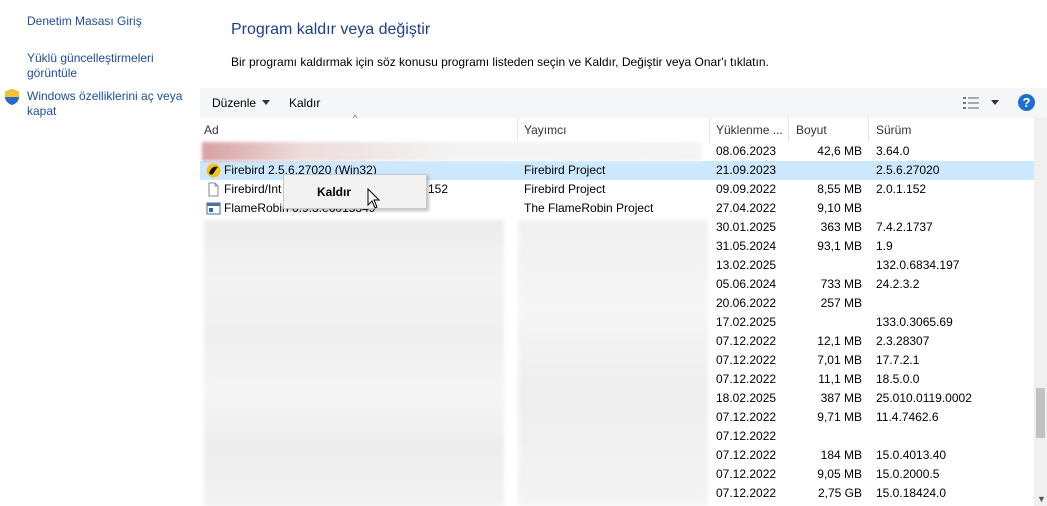  What do you see at coordinates (746, 322) in the screenshot?
I see `program-installed-on: 17.02.2025` at bounding box center [746, 322].